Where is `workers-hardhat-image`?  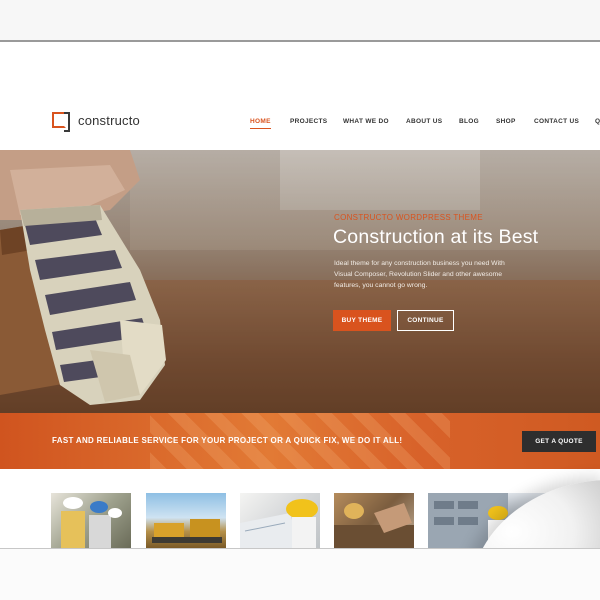
workers-hardhat-image is located at coordinates (91, 522).